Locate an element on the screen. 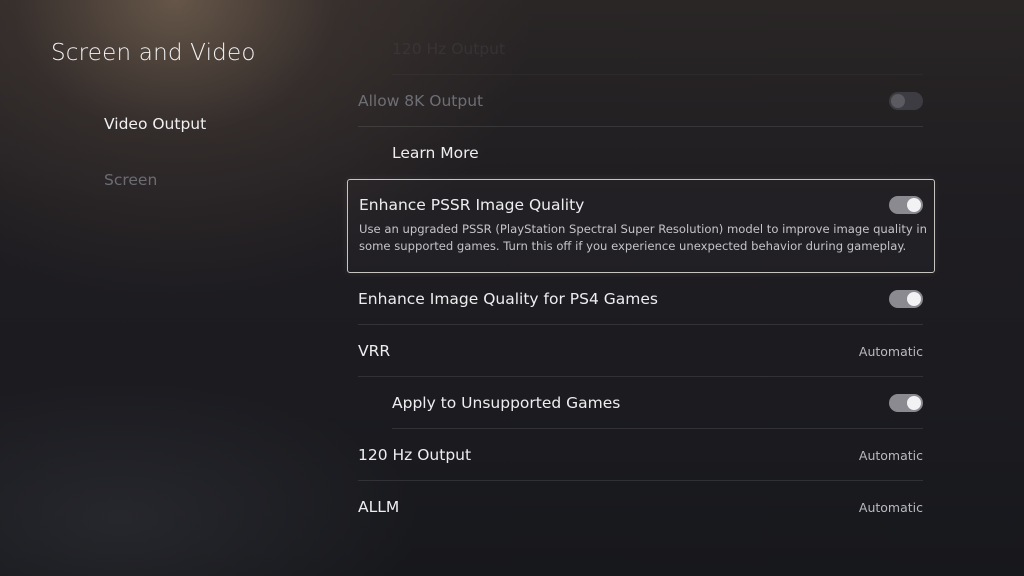 The image size is (1024, 576). settings-row-allow-8k: Allow 8K Output is located at coordinates (641, 101).